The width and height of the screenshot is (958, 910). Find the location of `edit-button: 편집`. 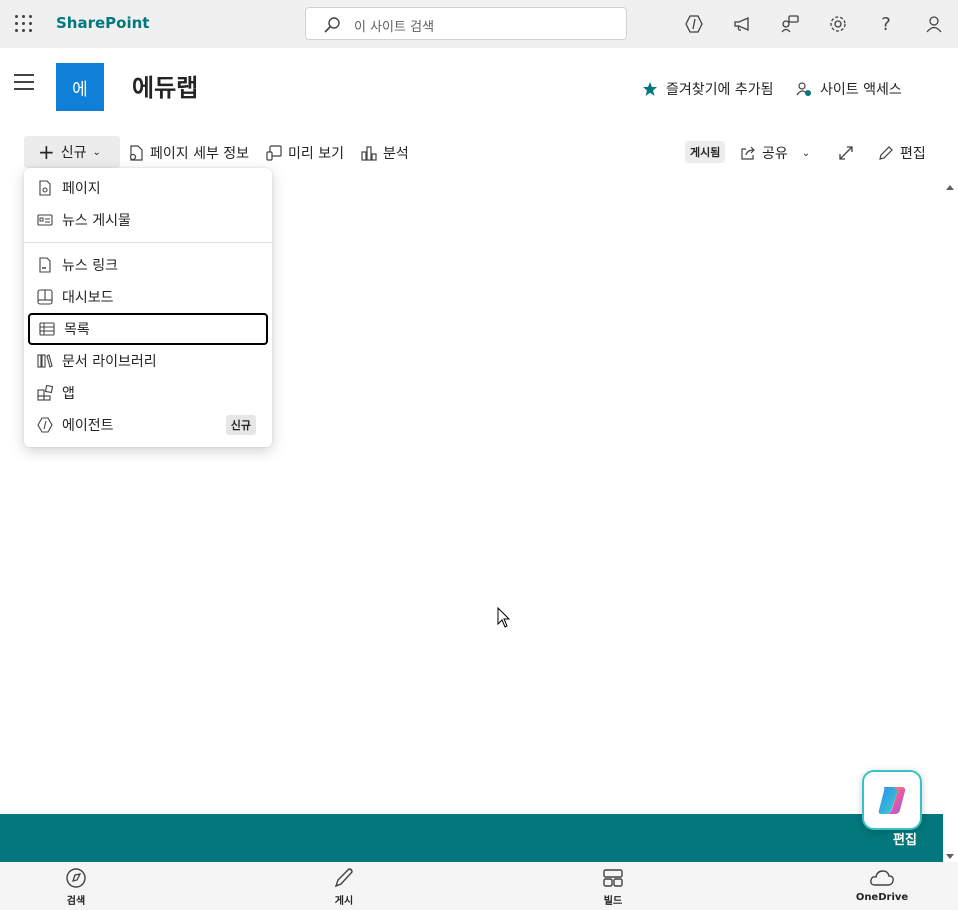

edit-button: 편집 is located at coordinates (902, 153).